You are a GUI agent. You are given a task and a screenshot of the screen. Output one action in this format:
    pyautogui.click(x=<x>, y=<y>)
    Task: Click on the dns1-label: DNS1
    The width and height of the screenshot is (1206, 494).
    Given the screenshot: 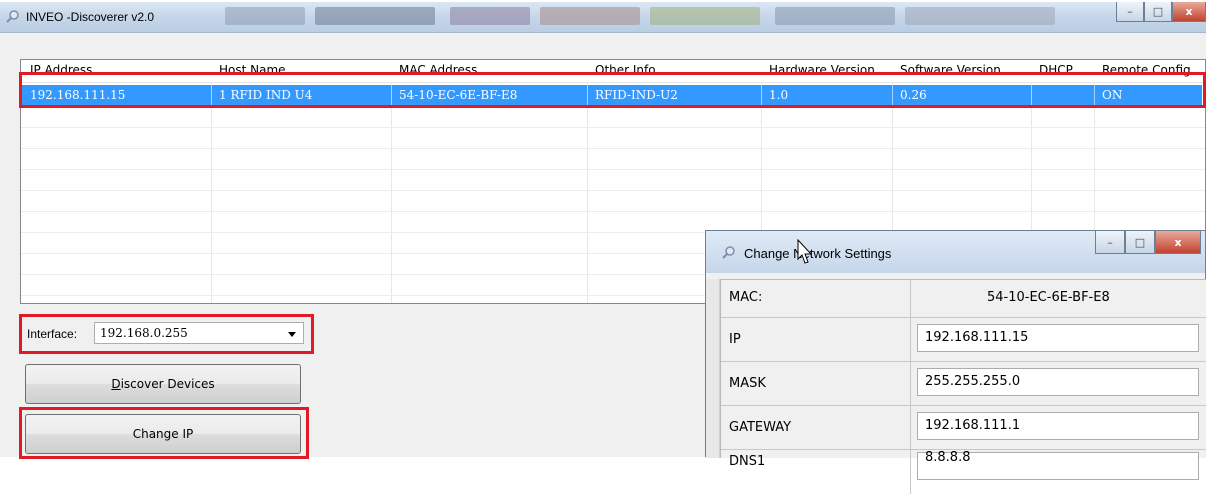 What is the action you would take?
    pyautogui.click(x=747, y=461)
    